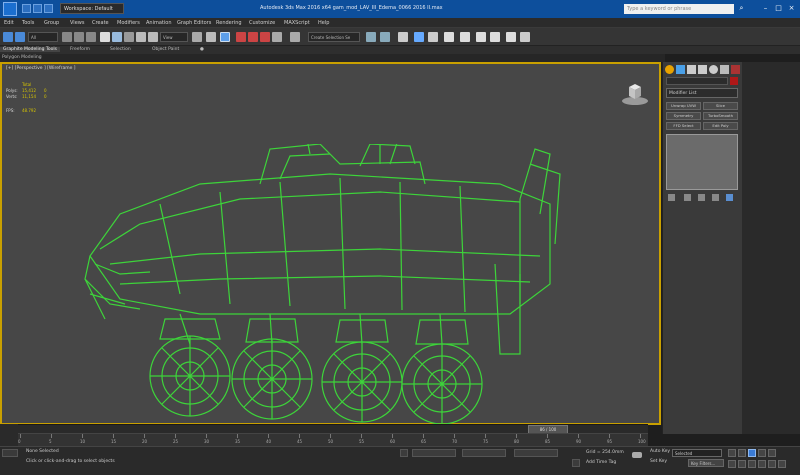 The image size is (800, 475). Describe the element at coordinates (765, 8) in the screenshot. I see `minimize-icon: –` at that location.